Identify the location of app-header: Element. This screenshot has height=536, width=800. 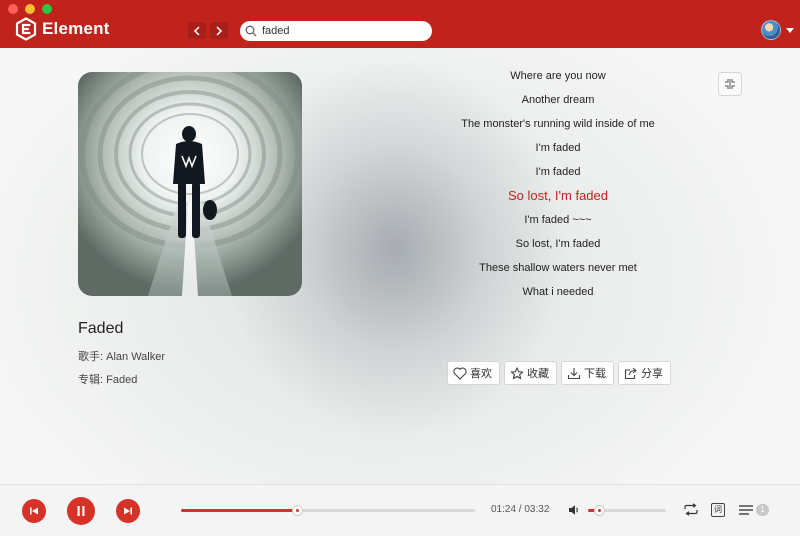
(400, 24).